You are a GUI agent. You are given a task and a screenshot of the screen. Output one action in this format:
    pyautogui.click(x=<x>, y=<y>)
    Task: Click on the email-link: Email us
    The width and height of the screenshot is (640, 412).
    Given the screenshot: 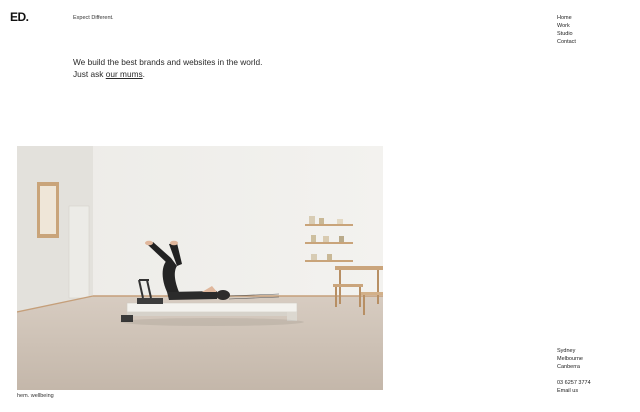 What is the action you would take?
    pyautogui.click(x=574, y=391)
    